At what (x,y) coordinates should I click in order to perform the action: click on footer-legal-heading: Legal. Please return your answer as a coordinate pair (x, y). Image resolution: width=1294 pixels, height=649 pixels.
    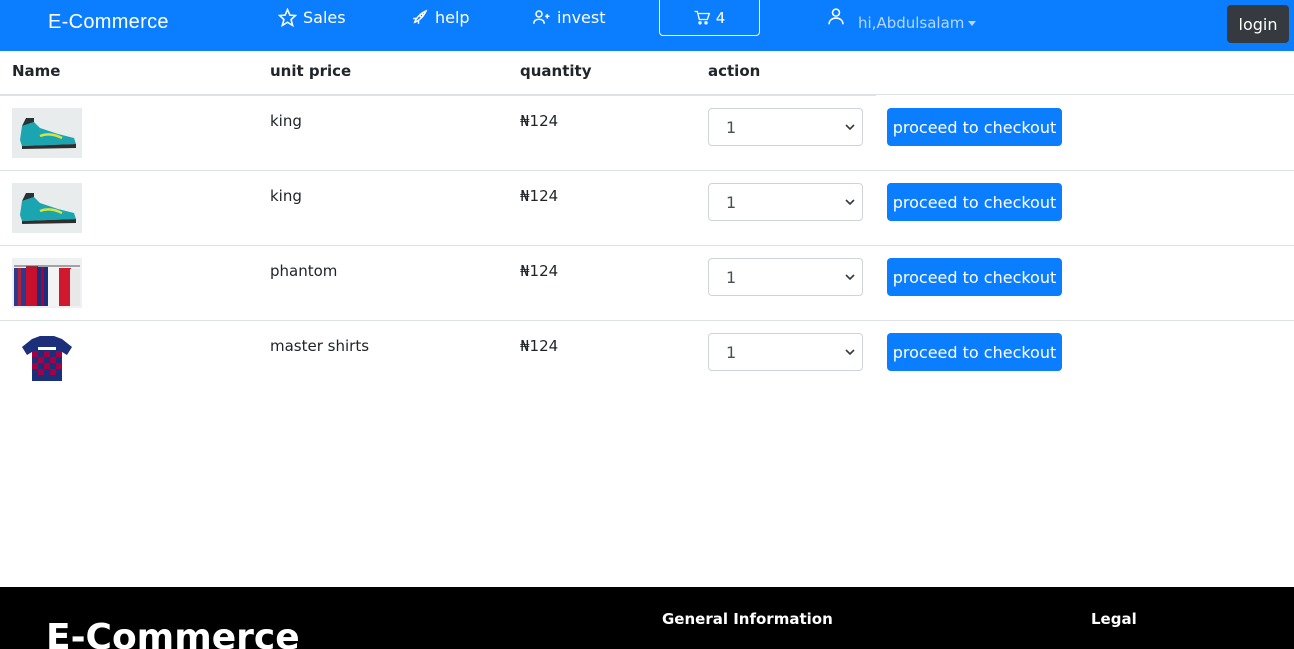
    Looking at the image, I should click on (1114, 619).